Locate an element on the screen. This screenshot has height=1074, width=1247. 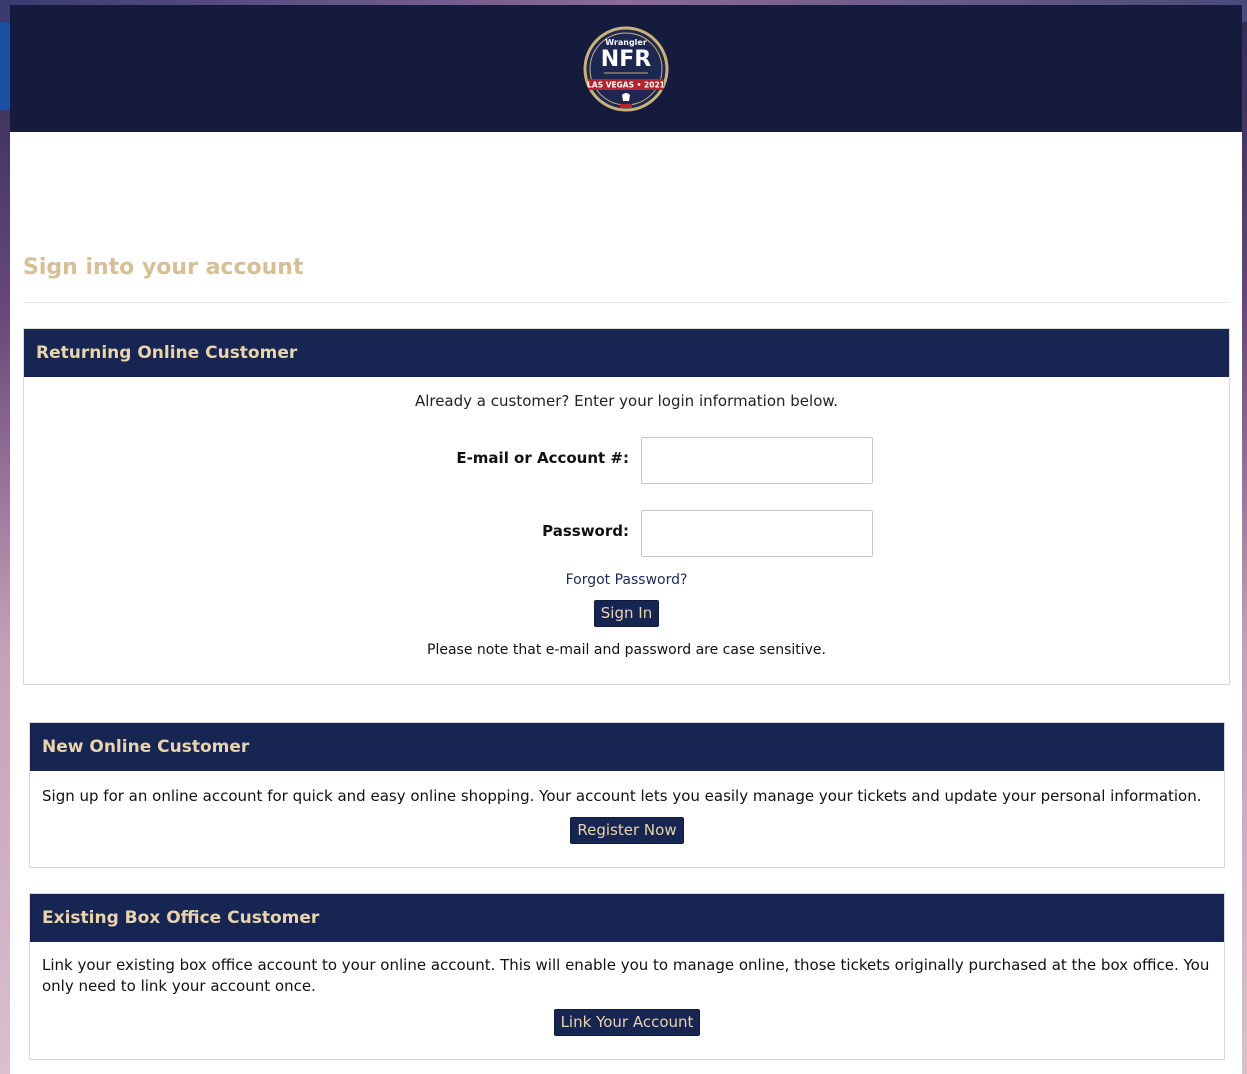
new-customer-heading: New Online Customer is located at coordinates (627, 747).